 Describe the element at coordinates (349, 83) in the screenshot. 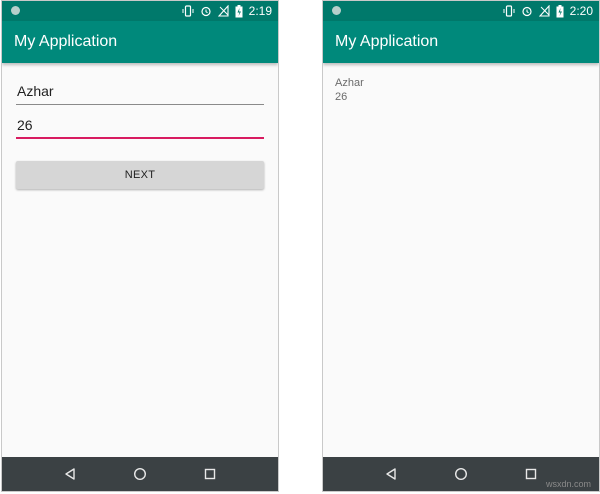

I see `output-name-text: Azhar` at that location.